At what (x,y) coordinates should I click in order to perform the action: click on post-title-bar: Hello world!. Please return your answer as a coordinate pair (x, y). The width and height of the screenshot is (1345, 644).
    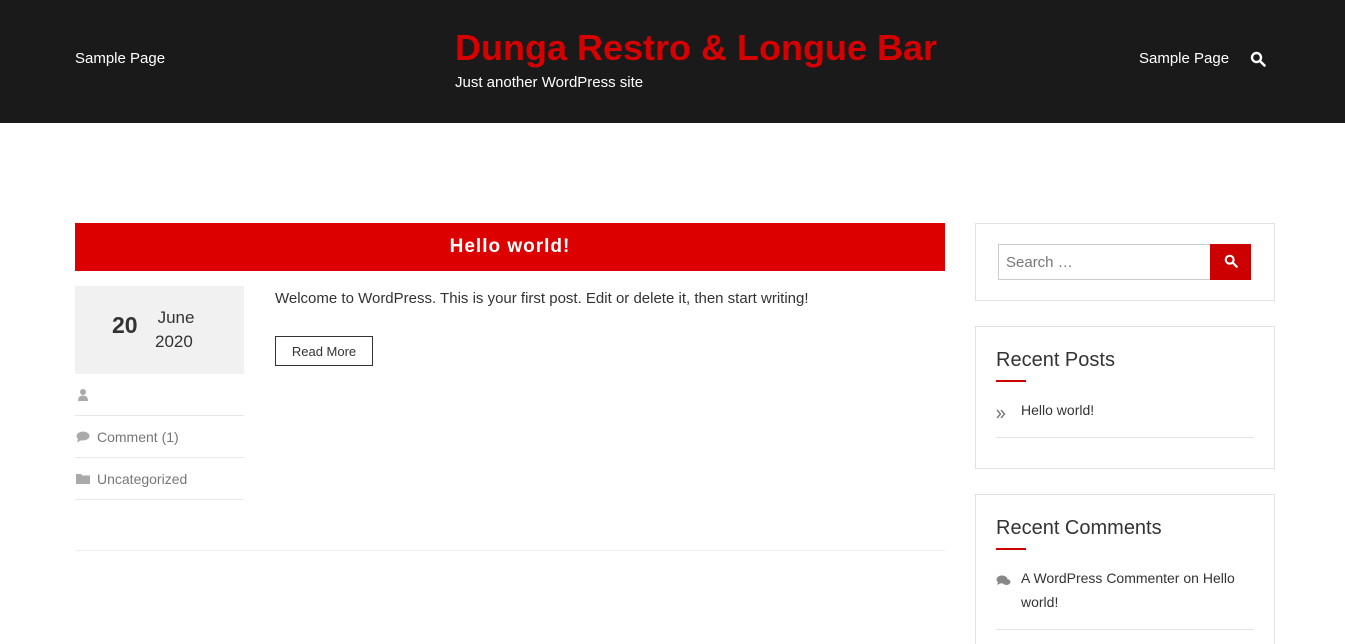
    Looking at the image, I should click on (510, 247).